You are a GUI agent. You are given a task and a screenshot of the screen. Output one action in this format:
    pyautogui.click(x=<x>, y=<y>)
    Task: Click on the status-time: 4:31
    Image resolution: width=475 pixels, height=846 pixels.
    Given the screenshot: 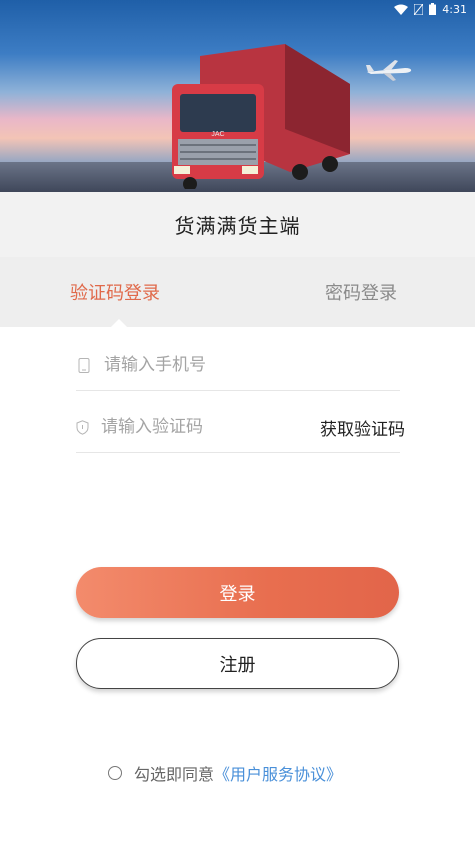 What is the action you would take?
    pyautogui.click(x=454, y=9)
    